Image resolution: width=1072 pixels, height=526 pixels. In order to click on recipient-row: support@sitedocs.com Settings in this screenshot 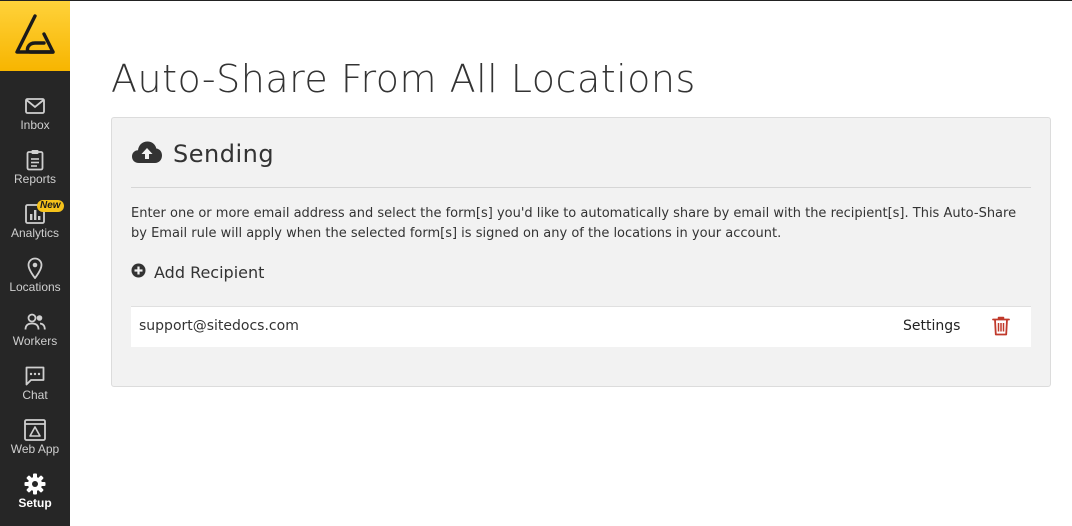, I will do `click(581, 326)`.